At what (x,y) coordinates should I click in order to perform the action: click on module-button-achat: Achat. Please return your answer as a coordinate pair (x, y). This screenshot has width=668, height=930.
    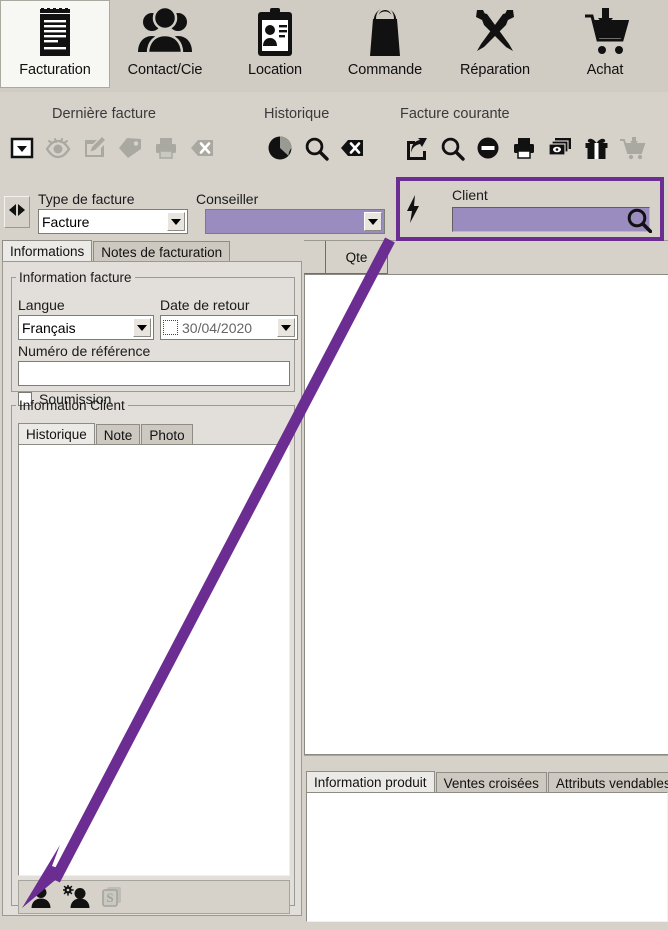
    Looking at the image, I should click on (605, 44).